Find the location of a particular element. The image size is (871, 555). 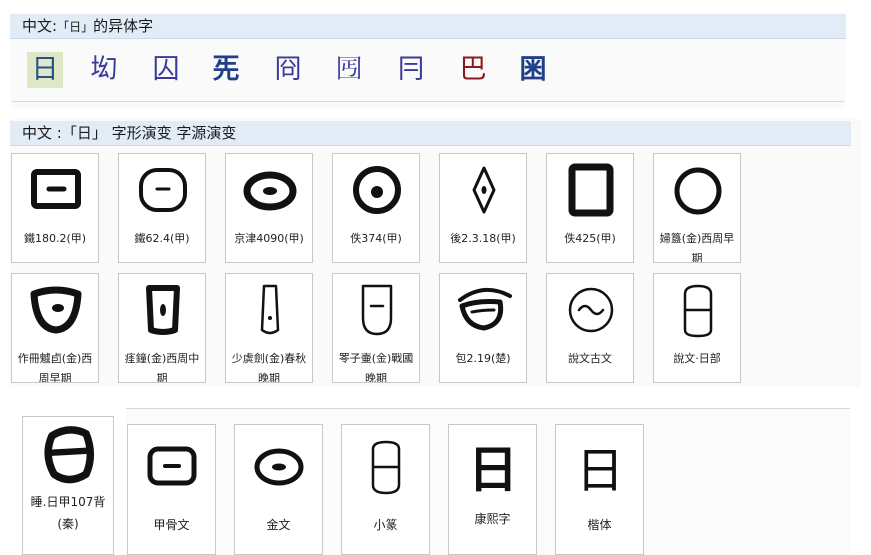

glyph-card: 後2.3.18(甲) is located at coordinates (483, 208).